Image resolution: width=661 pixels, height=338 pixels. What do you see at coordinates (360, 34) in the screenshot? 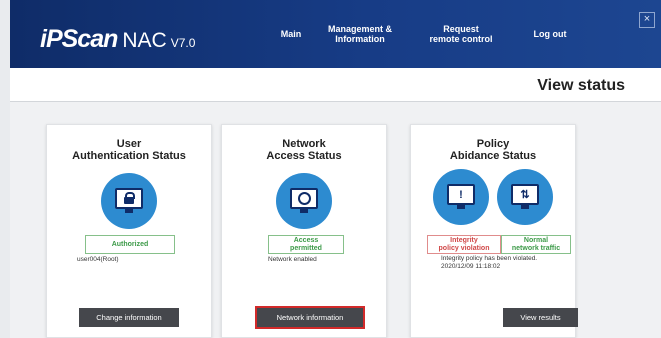
I see `nav-management-information: Management & Information` at bounding box center [360, 34].